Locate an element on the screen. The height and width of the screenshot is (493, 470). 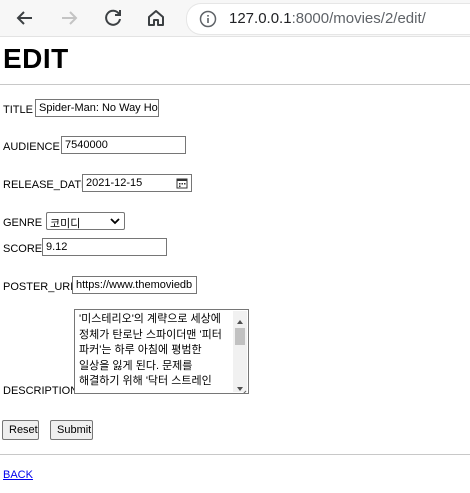
submit-button: Submit is located at coordinates (71, 430).